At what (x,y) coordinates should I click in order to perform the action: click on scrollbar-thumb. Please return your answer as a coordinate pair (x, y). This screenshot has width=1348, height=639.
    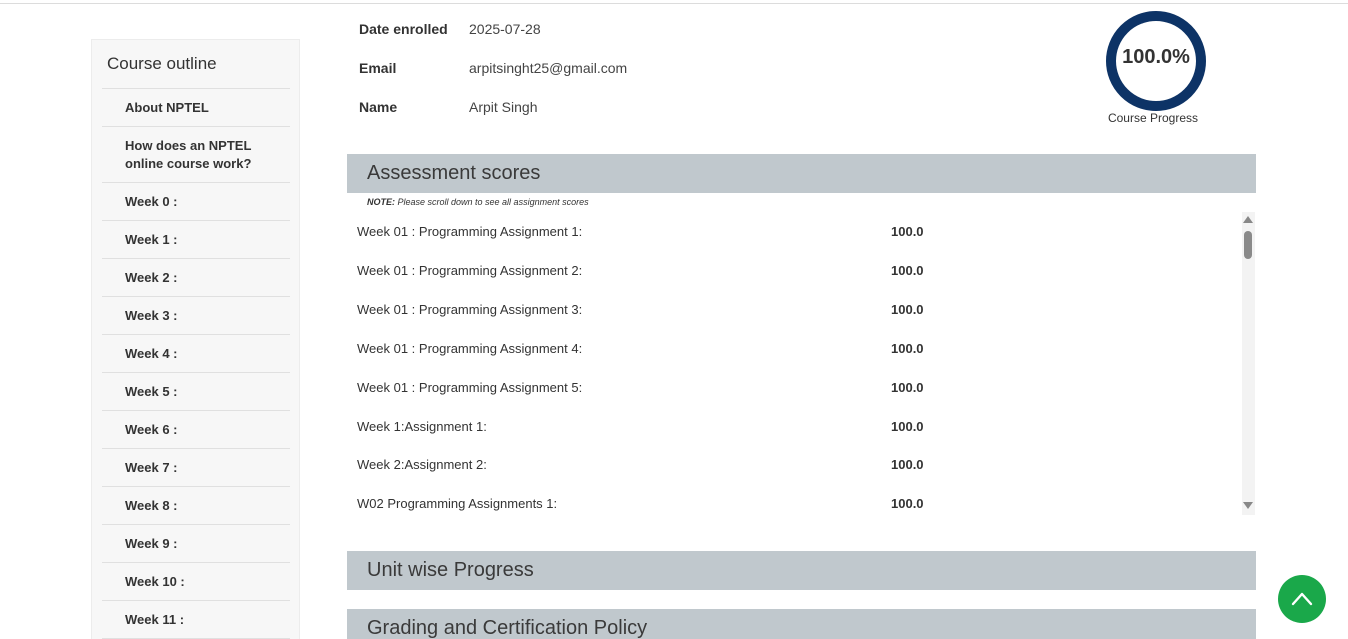
    Looking at the image, I should click on (1248, 245).